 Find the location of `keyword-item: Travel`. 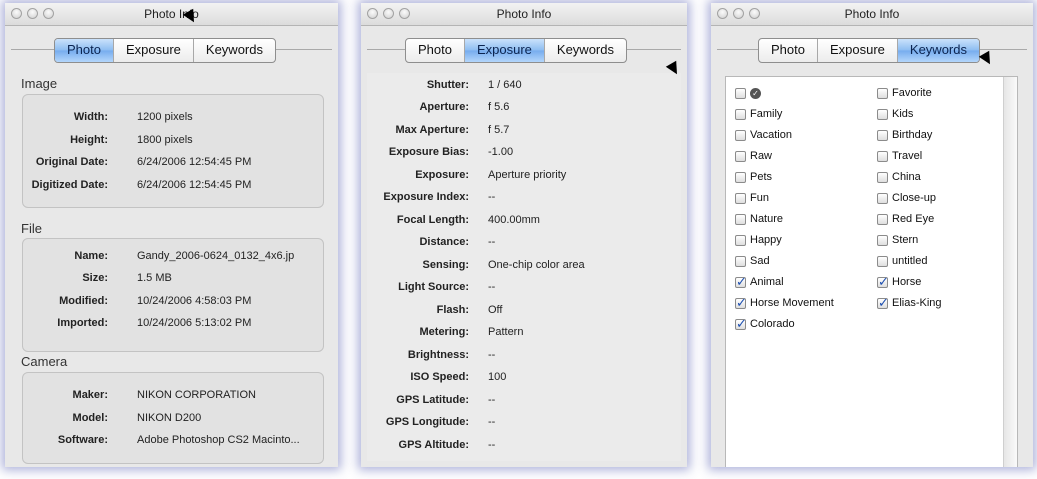

keyword-item: Travel is located at coordinates (899, 156).